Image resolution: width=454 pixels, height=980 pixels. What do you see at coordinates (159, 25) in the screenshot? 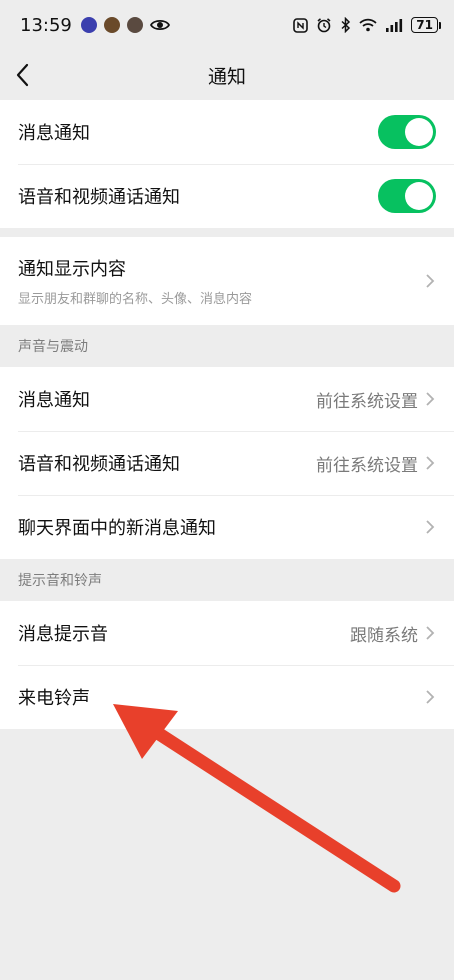
I see `eye-icon` at bounding box center [159, 25].